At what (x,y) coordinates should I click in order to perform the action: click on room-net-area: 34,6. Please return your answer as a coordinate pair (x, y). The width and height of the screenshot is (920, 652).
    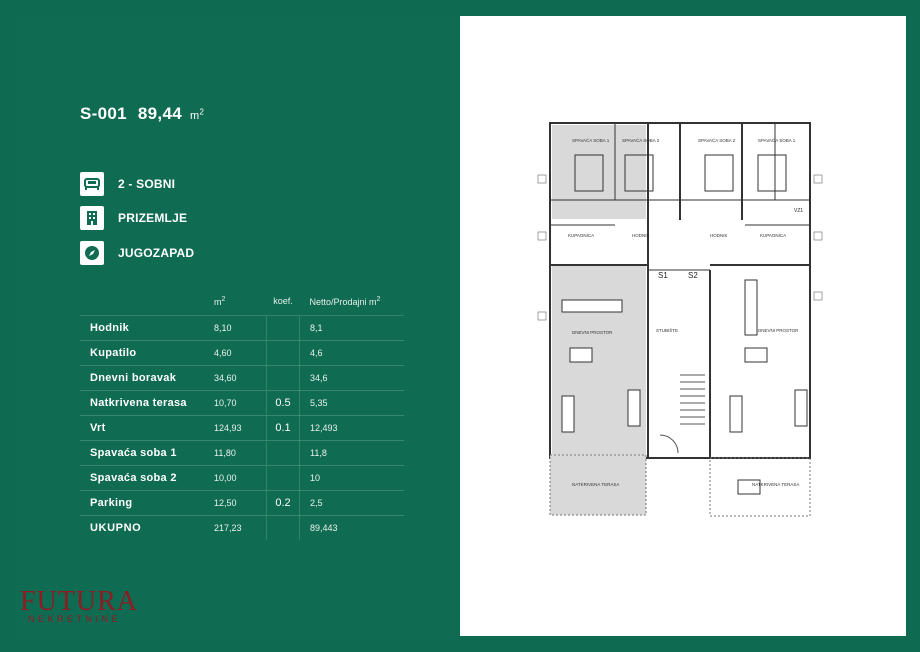
    Looking at the image, I should click on (351, 378).